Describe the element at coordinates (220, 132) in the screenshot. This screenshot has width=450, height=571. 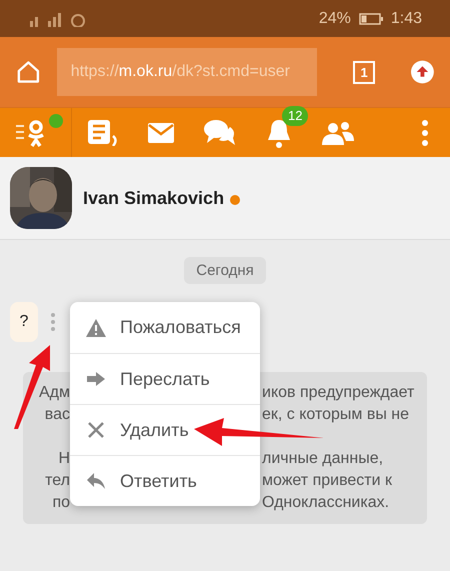
I see `chat-icon` at that location.